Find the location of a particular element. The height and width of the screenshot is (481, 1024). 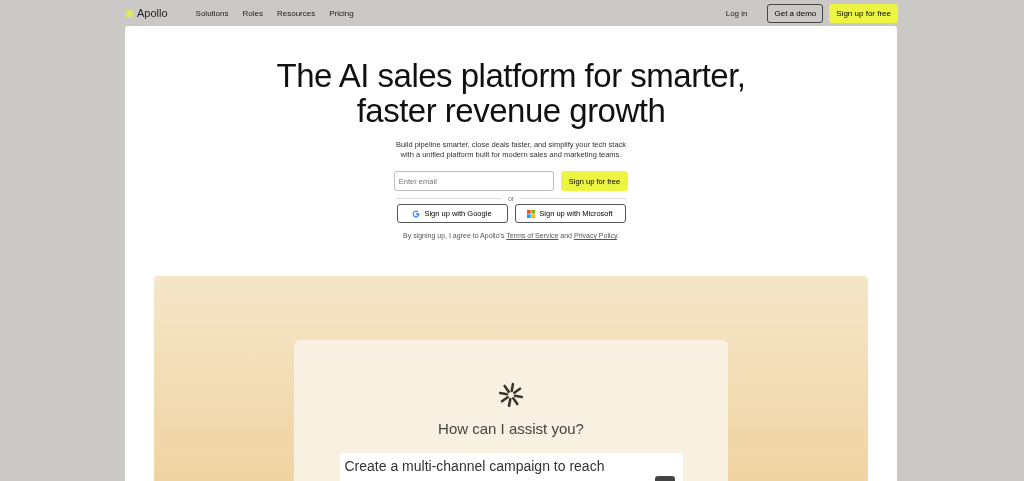

microsoft-icon is located at coordinates (531, 213).